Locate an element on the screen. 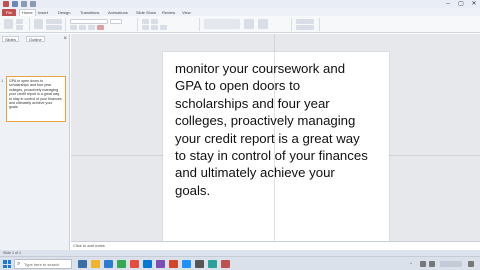 This screenshot has height=270, width=480. calculator-icon is located at coordinates (212, 264).